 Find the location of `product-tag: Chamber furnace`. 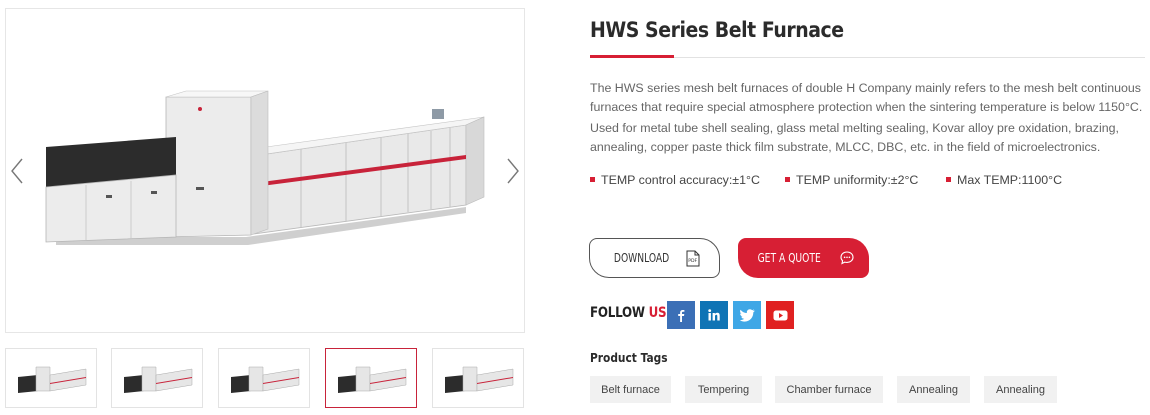

product-tag: Chamber furnace is located at coordinates (829, 389).